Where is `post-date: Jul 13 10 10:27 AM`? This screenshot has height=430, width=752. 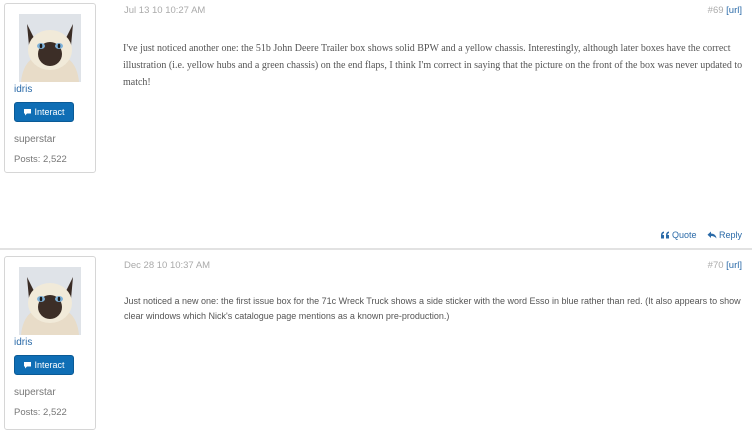 post-date: Jul 13 10 10:27 AM is located at coordinates (165, 10).